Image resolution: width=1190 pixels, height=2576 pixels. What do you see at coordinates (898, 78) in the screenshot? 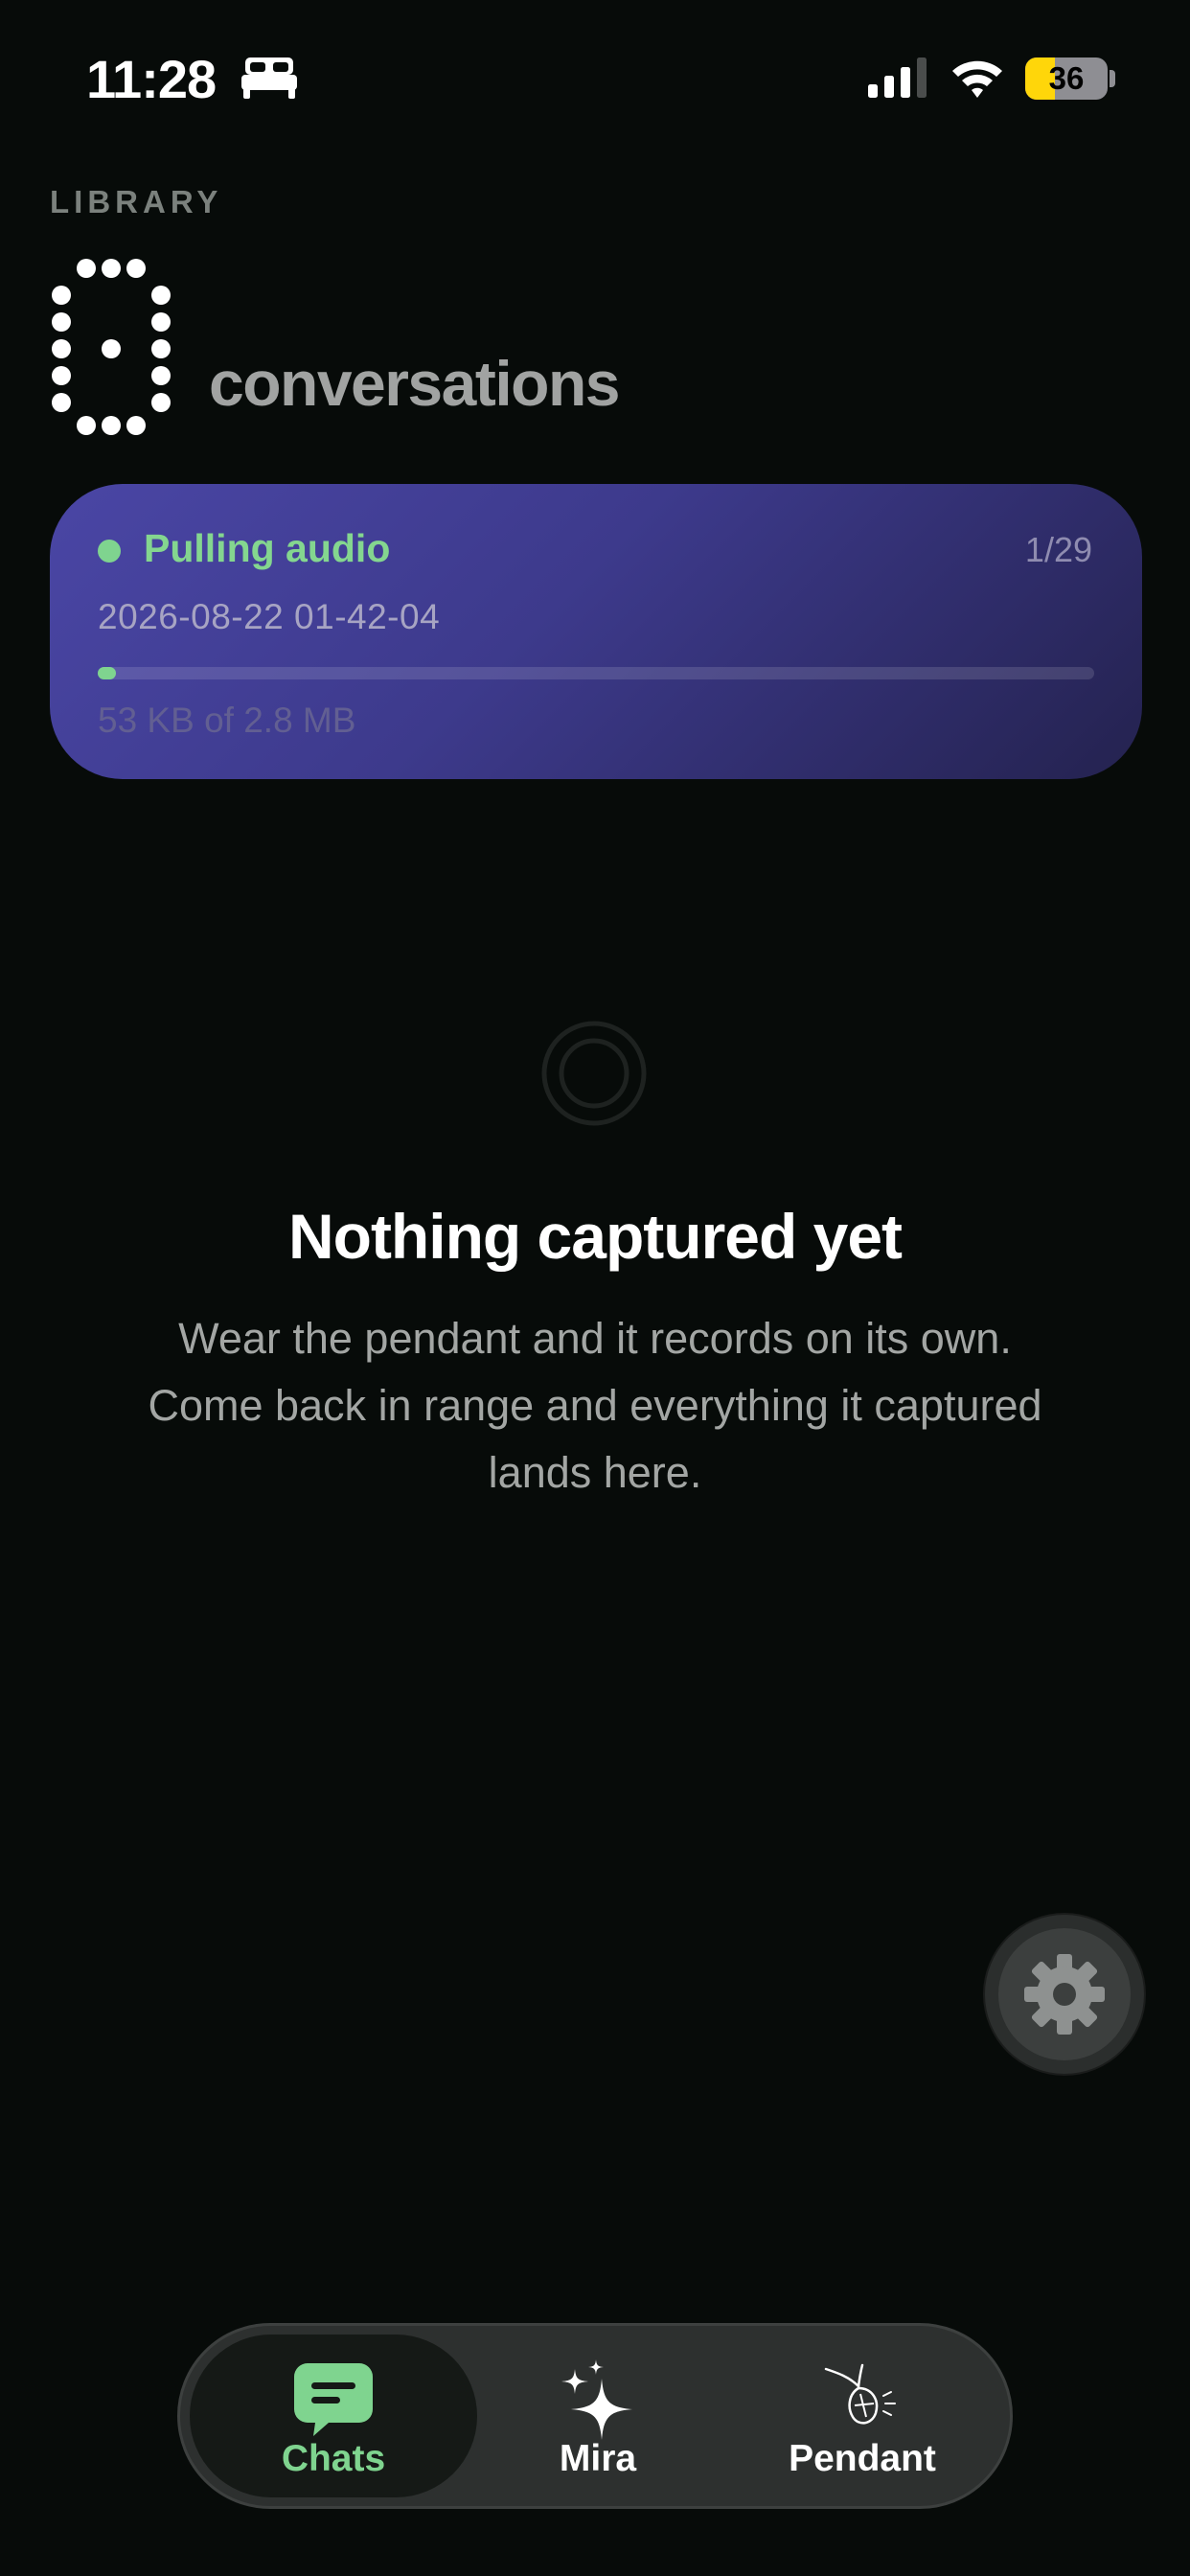
I see `cellular-signal-icon` at bounding box center [898, 78].